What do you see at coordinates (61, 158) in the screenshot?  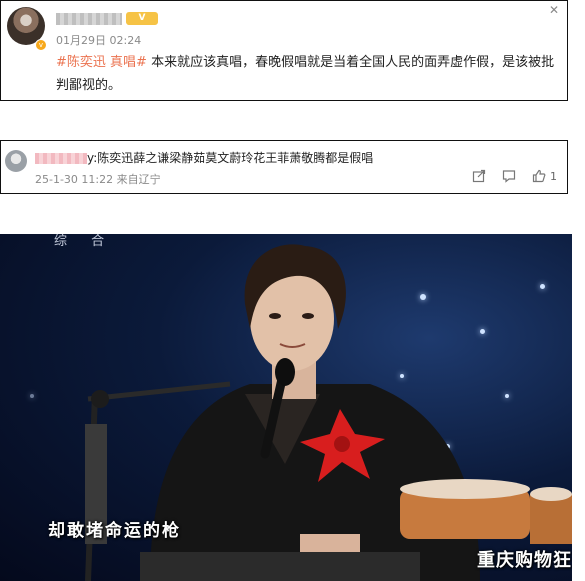 I see `blurred-reply-username` at bounding box center [61, 158].